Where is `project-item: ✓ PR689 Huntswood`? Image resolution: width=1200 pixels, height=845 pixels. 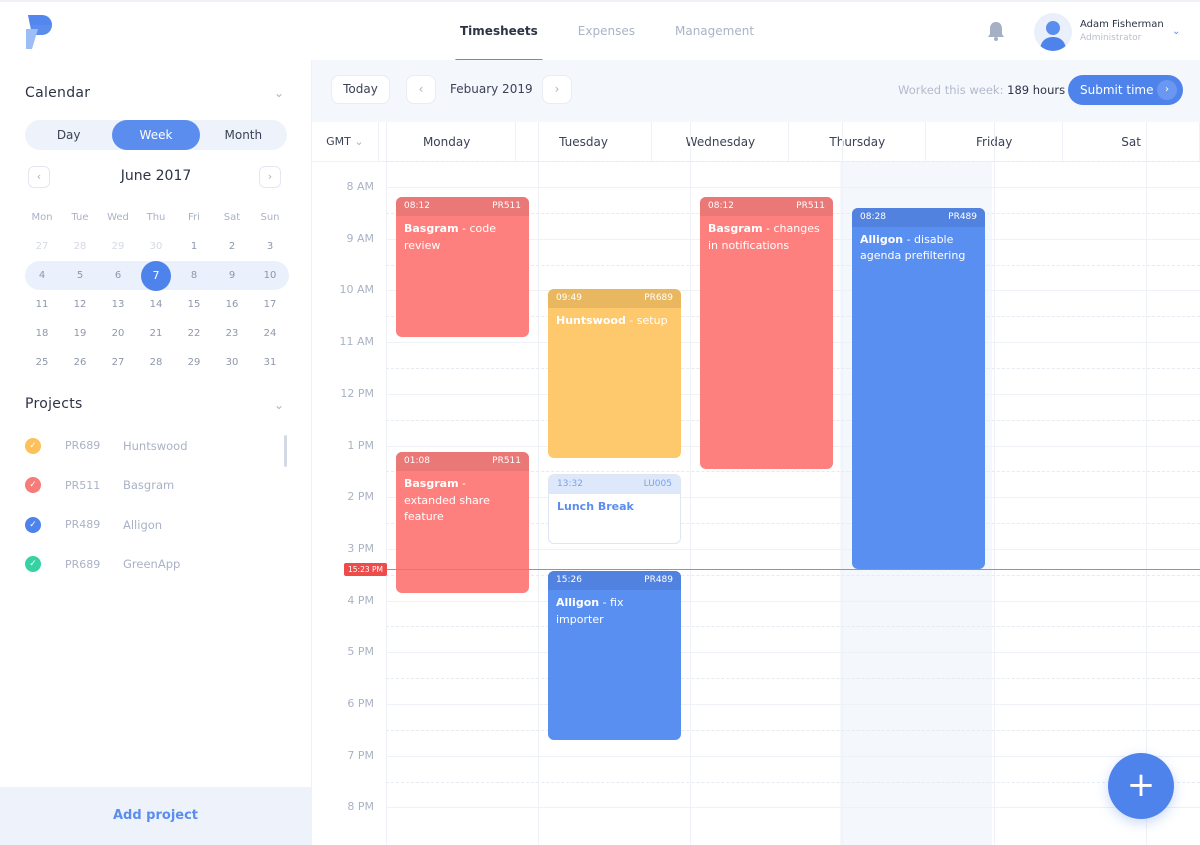 project-item: ✓ PR689 Huntswood is located at coordinates (160, 446).